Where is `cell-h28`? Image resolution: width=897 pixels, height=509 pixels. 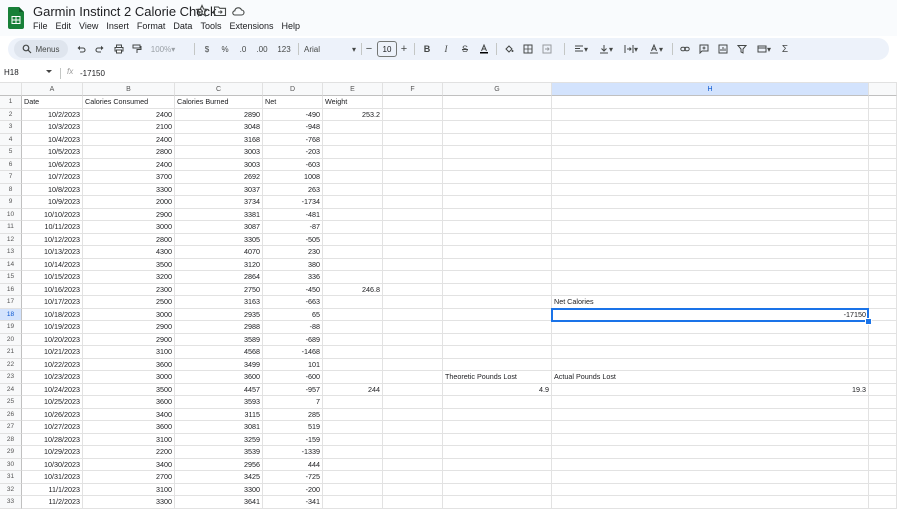
cell-h28 is located at coordinates (710, 439).